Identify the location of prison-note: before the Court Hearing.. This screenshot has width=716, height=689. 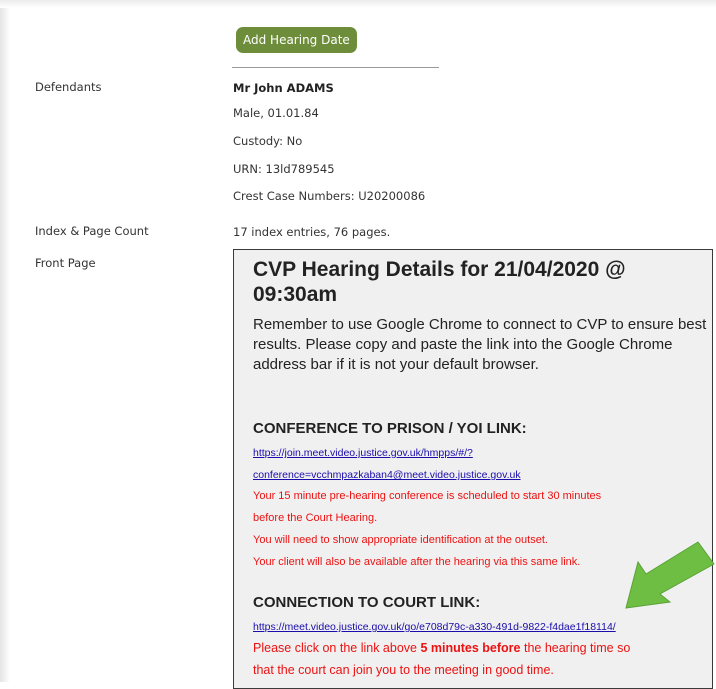
(315, 518).